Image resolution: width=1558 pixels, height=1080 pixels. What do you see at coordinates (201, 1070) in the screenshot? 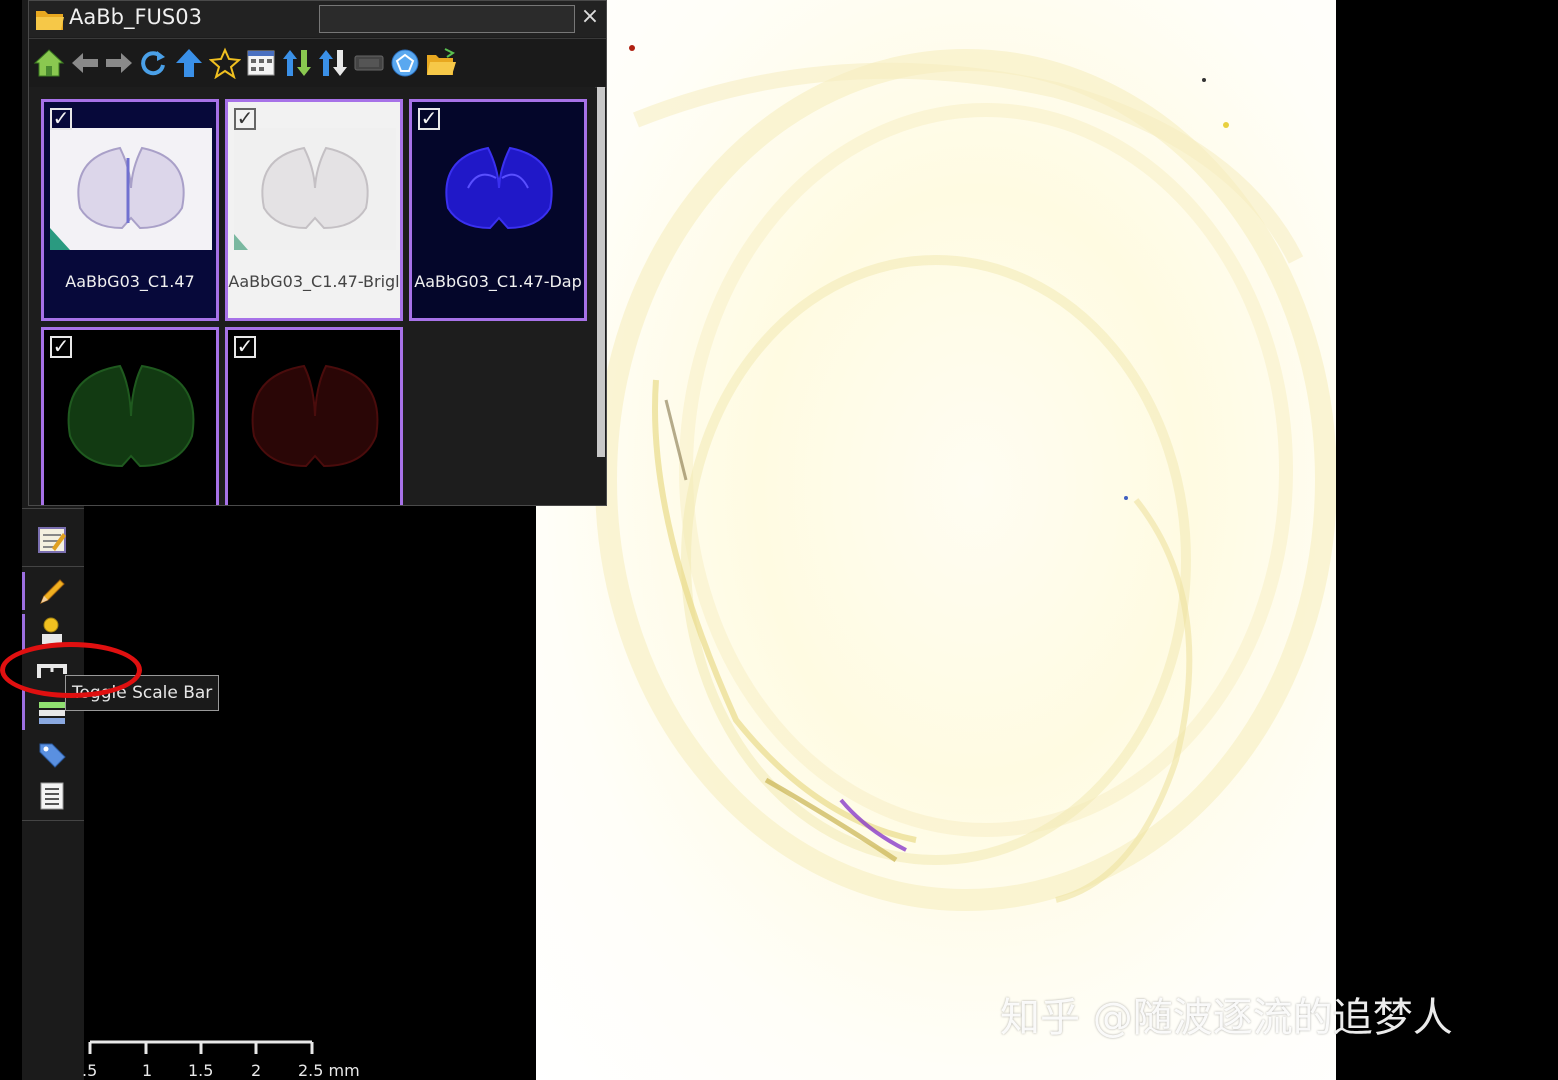
I see `scale-tick-label: 1.5` at bounding box center [201, 1070].